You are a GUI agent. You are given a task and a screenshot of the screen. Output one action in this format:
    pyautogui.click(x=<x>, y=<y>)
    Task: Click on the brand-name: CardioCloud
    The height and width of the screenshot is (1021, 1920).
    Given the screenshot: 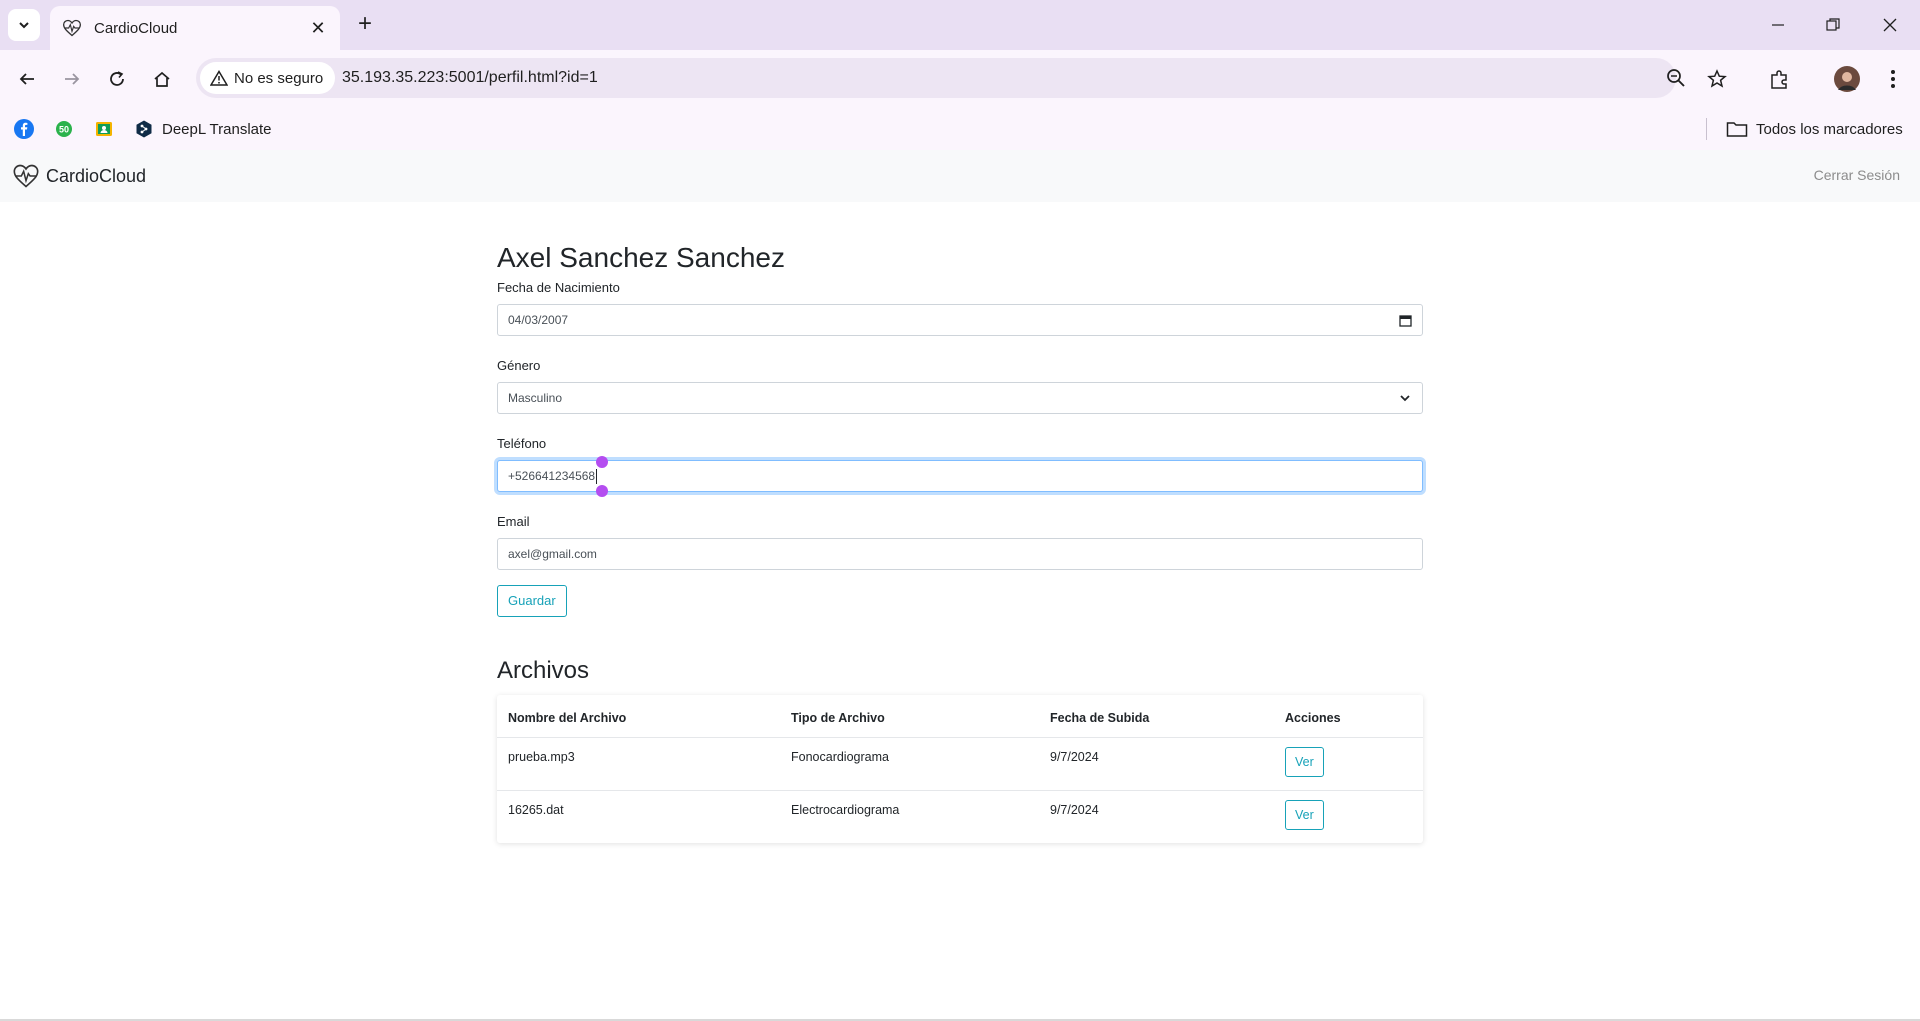 What is the action you would take?
    pyautogui.click(x=96, y=175)
    